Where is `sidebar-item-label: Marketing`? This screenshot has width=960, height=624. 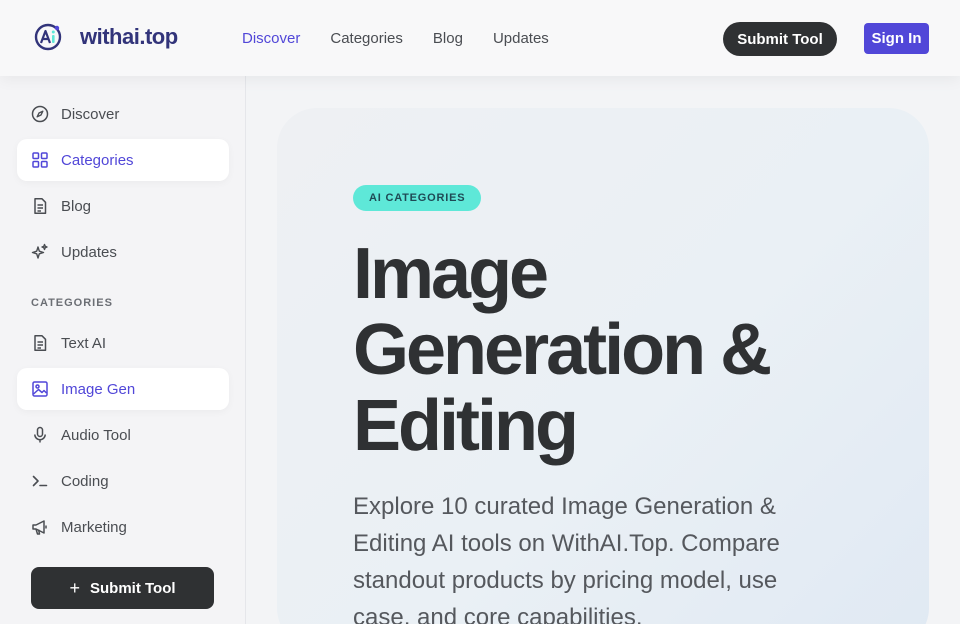 sidebar-item-label: Marketing is located at coordinates (94, 527).